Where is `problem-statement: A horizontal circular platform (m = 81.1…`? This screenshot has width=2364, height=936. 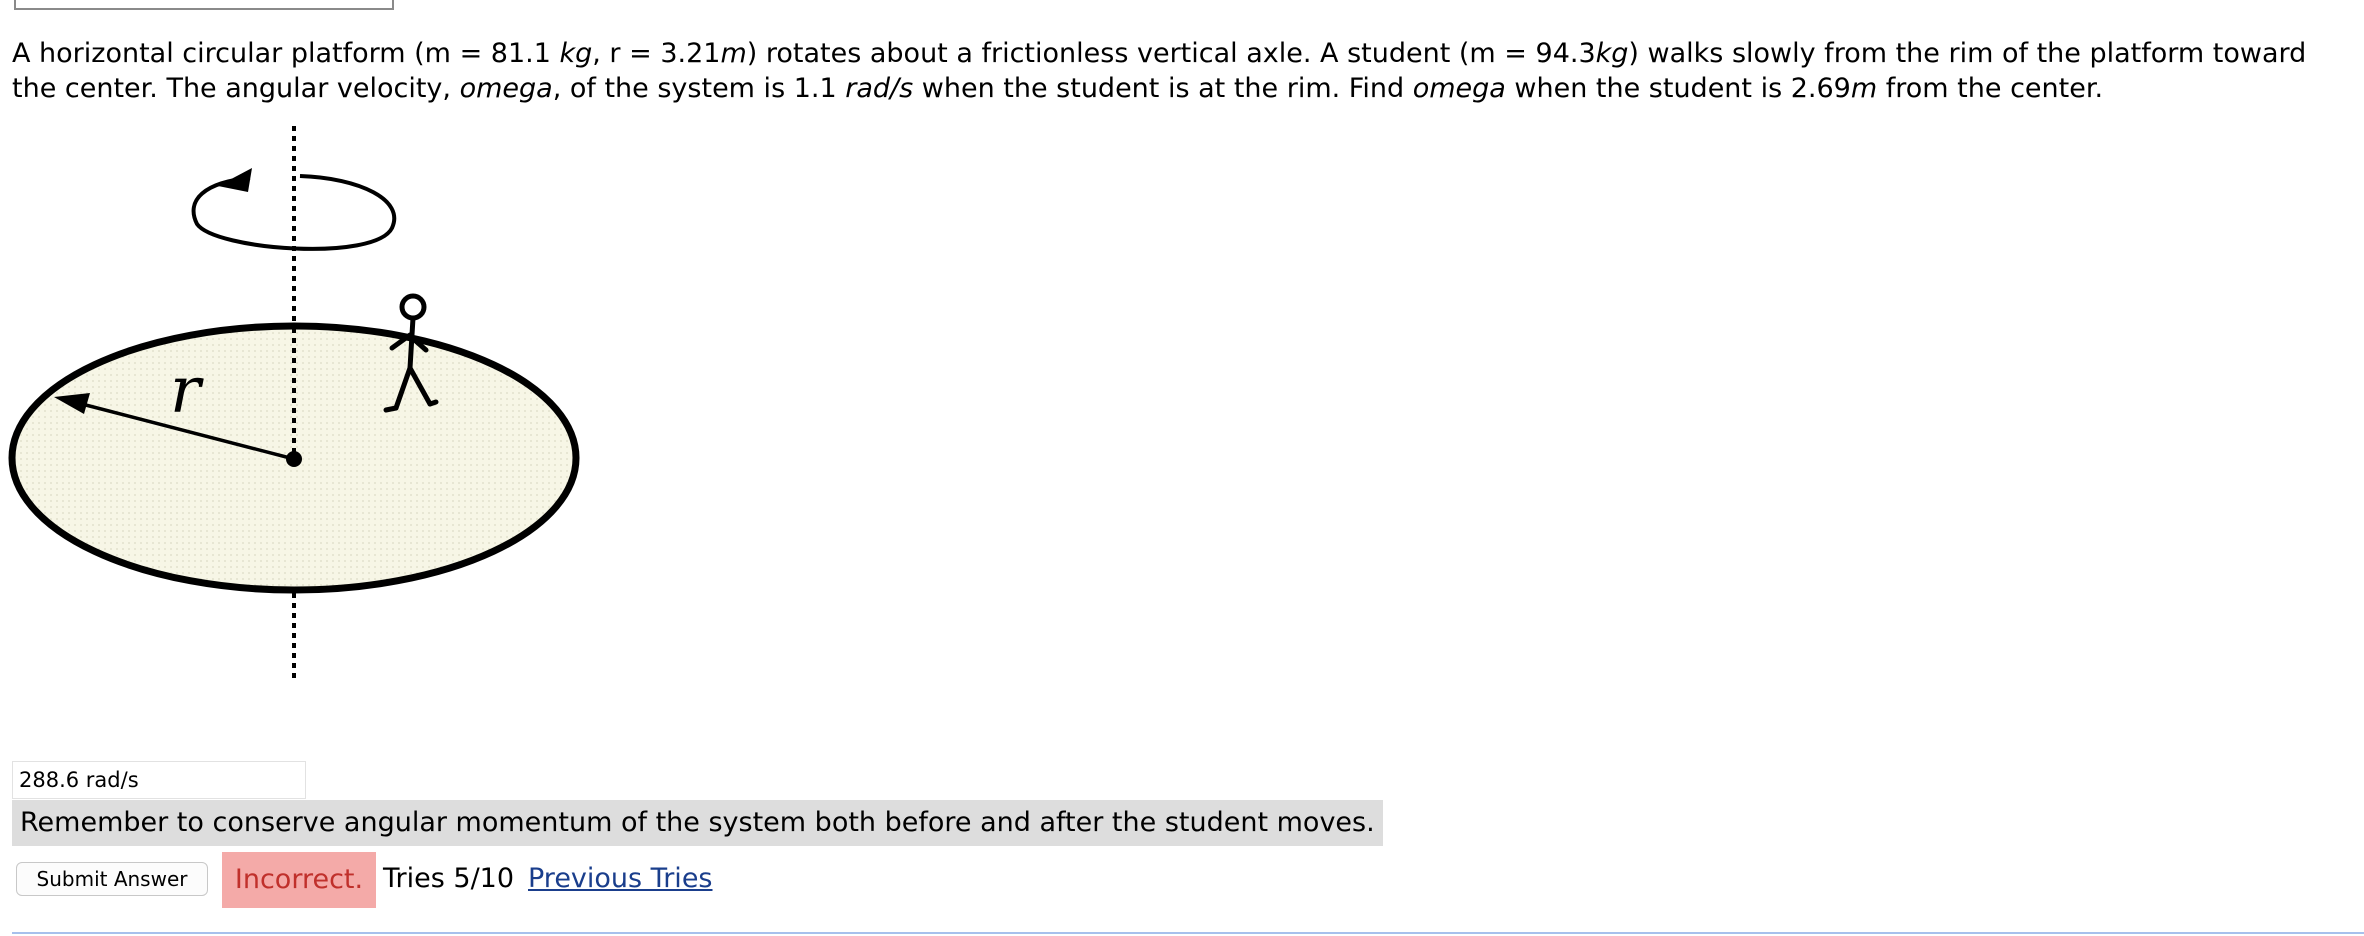
problem-statement: A horizontal circular platform (m = 81.1… is located at coordinates (1184, 71).